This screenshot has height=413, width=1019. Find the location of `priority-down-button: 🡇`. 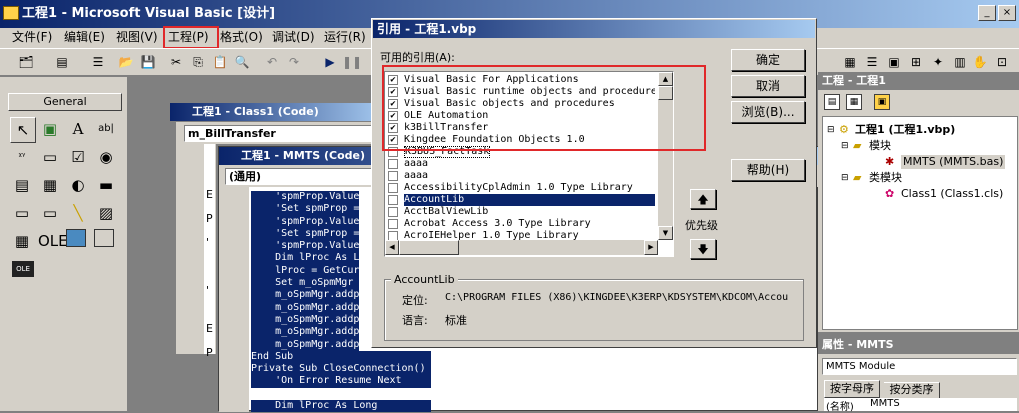

priority-down-button: 🡇 is located at coordinates (703, 249).